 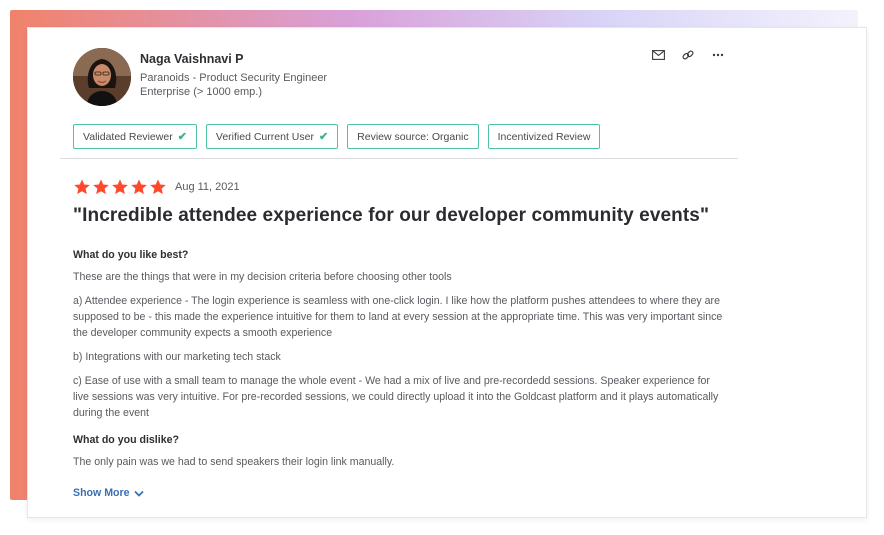 I want to click on badge-review-source: Review source: Organic, so click(x=413, y=136).